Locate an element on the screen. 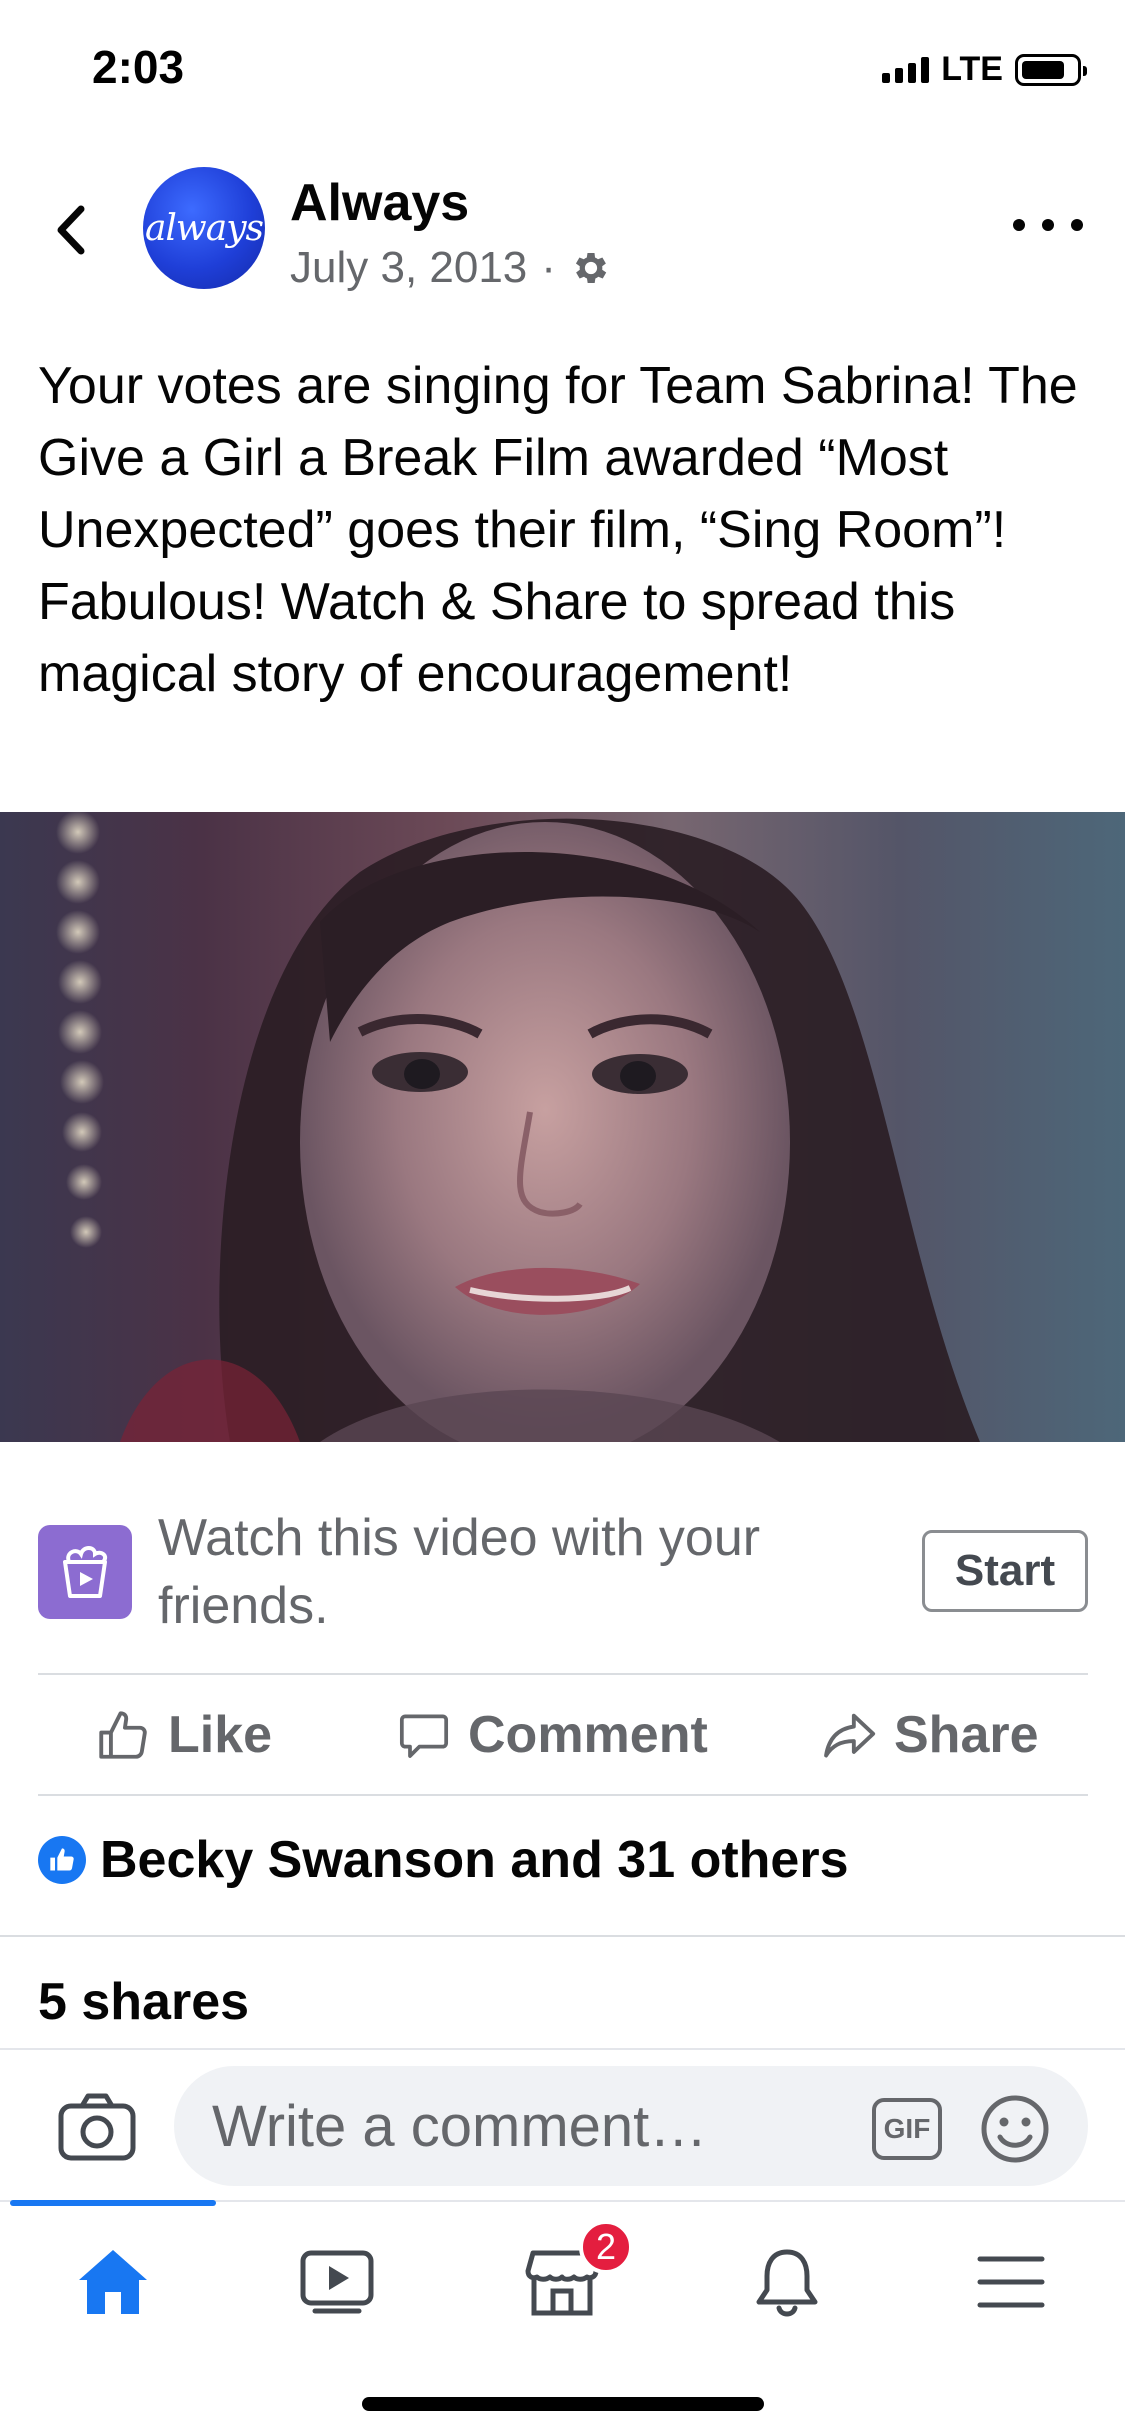  bell-icon is located at coordinates (787, 2283).